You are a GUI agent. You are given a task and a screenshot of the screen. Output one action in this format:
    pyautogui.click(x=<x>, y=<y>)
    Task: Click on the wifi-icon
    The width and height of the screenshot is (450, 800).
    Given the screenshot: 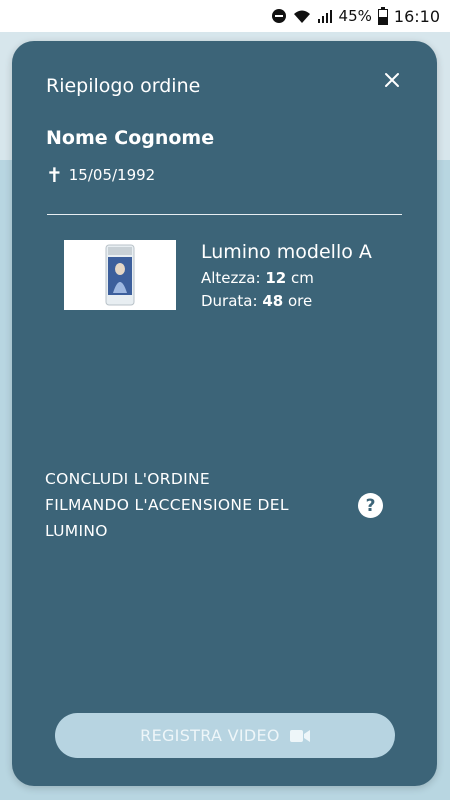 What is the action you would take?
    pyautogui.click(x=302, y=16)
    